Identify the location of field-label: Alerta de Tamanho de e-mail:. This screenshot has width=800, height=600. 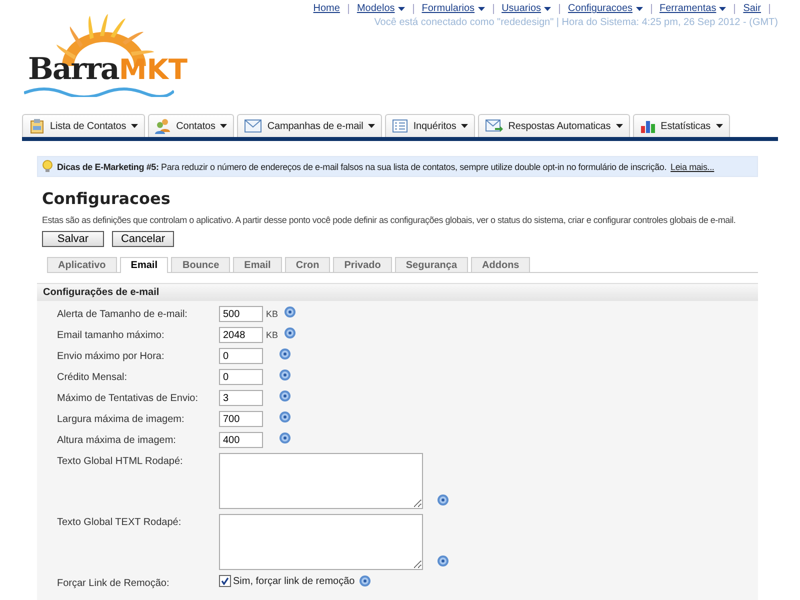
(122, 314).